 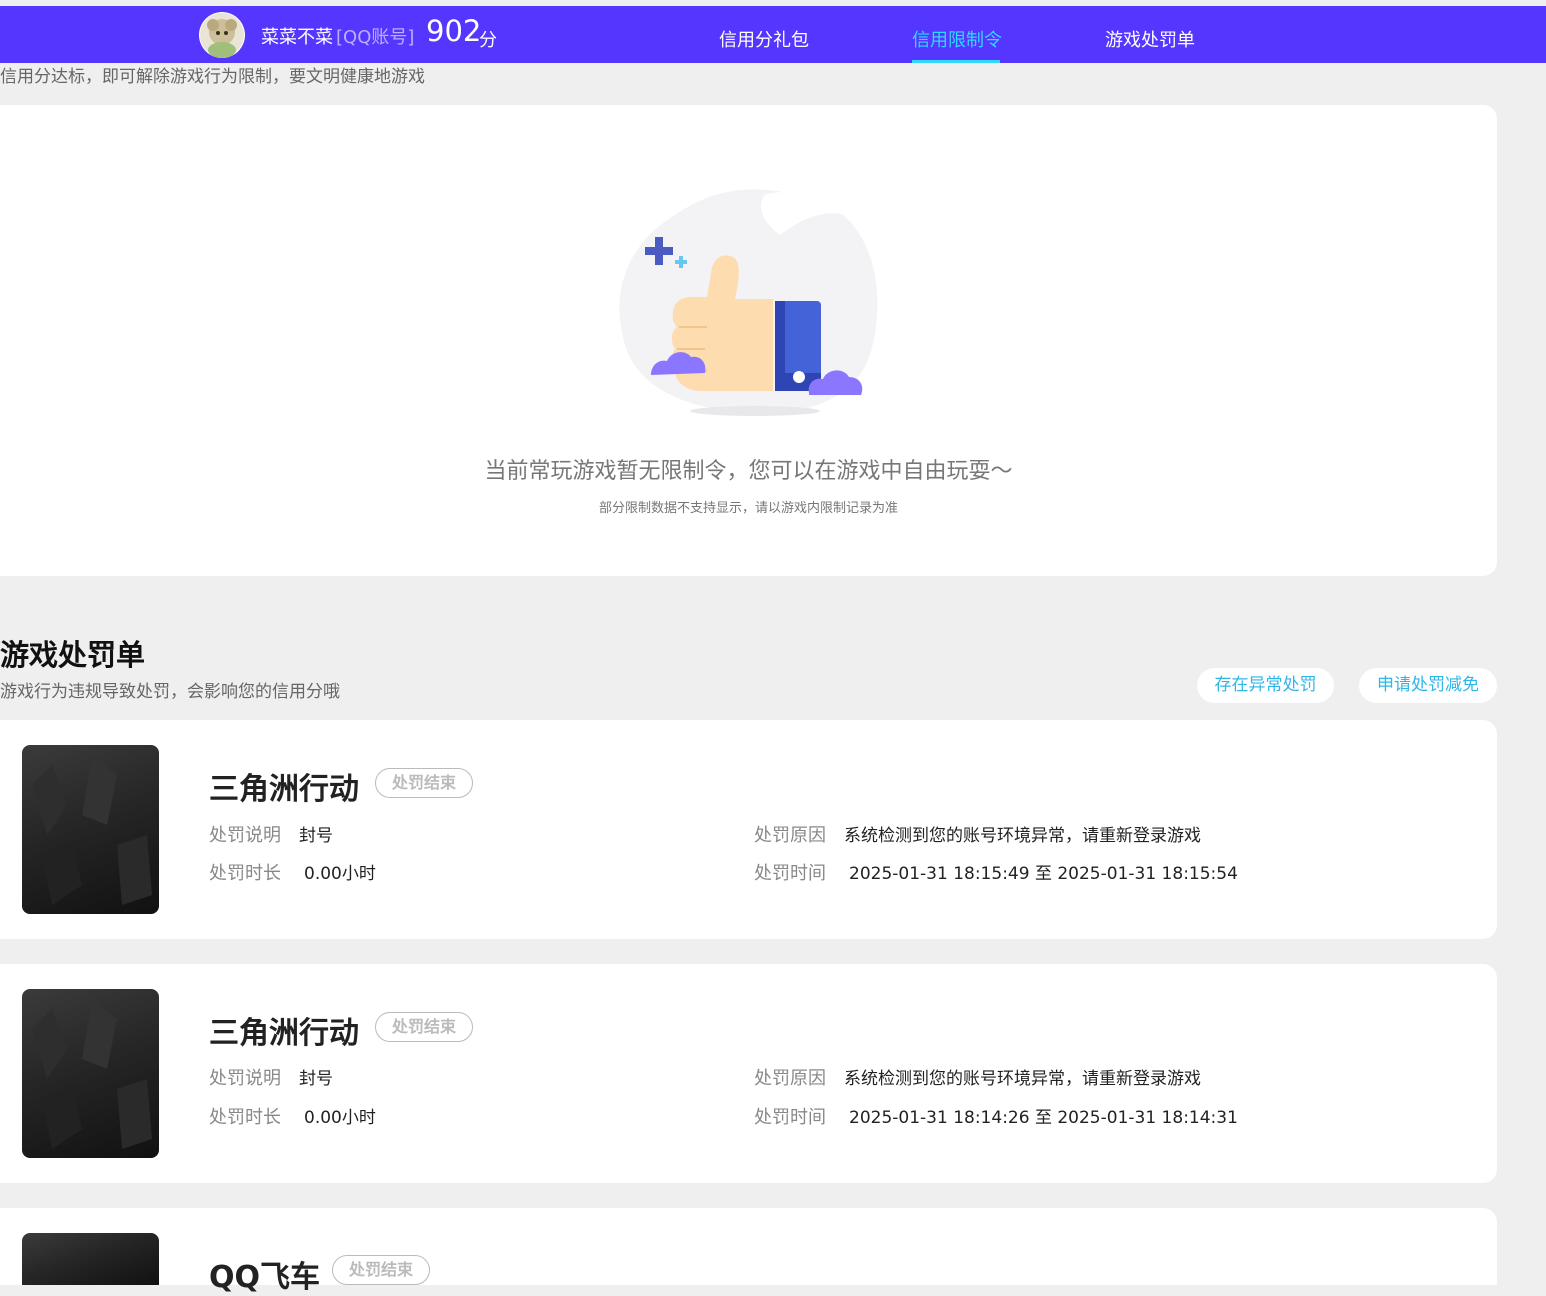 What do you see at coordinates (73, 655) in the screenshot?
I see `penalty-section-title: 游戏处罚单` at bounding box center [73, 655].